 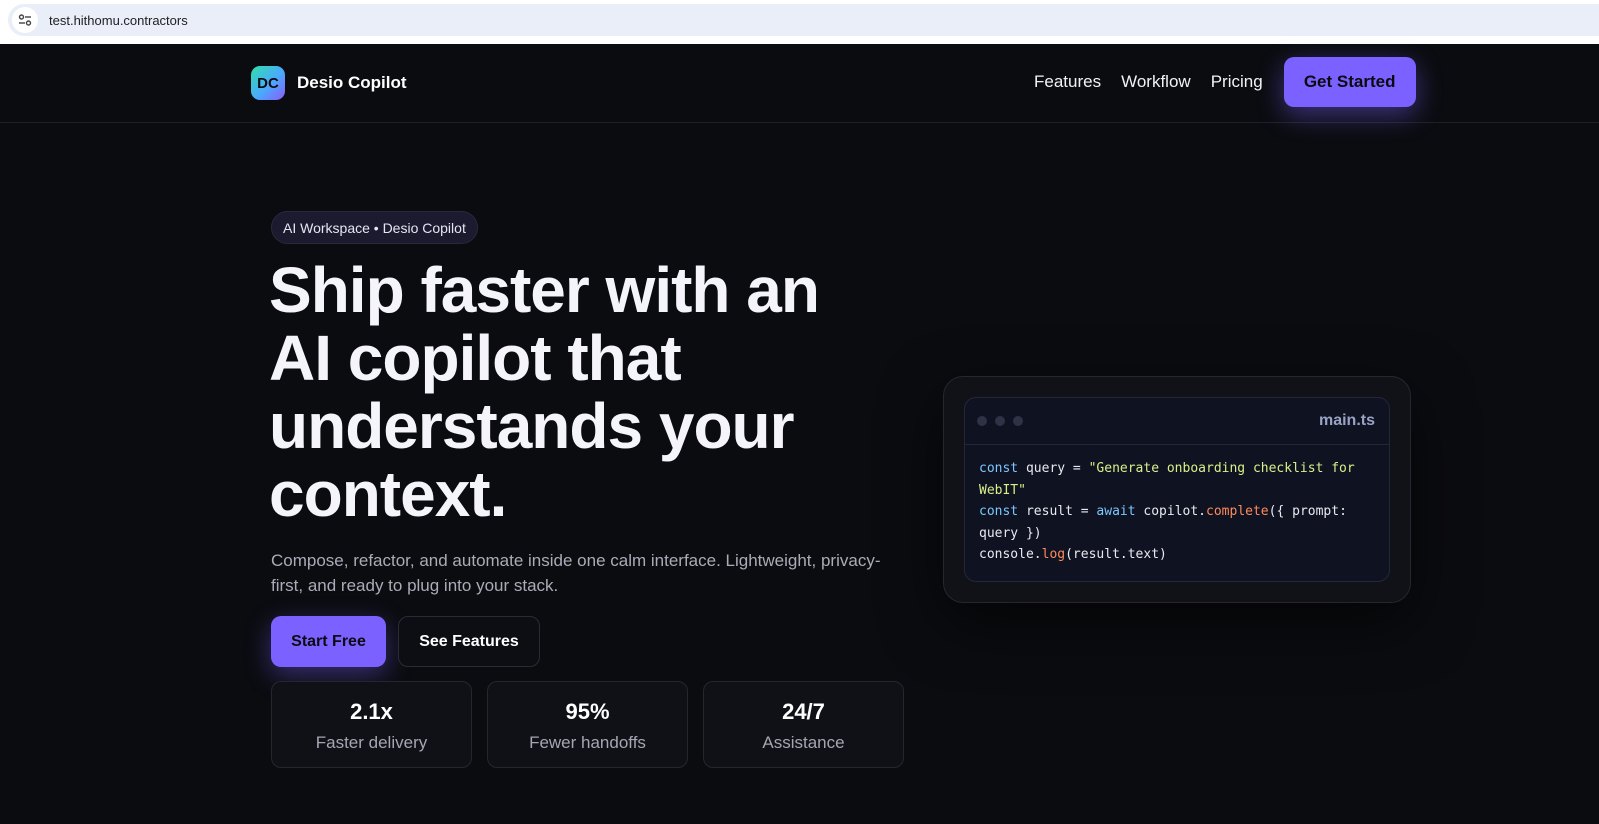 I want to click on nav-link-workflow: Workflow, so click(x=1156, y=82).